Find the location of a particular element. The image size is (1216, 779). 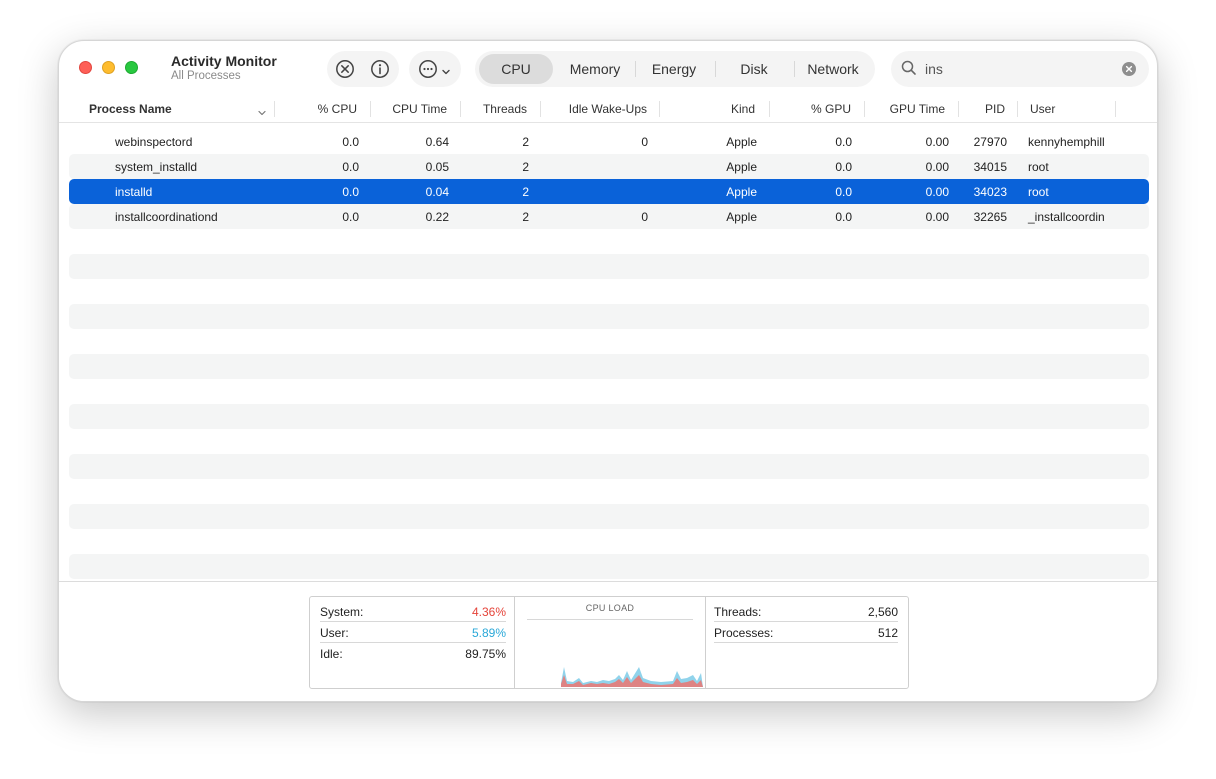

idle-label: Idle: is located at coordinates (331, 654).